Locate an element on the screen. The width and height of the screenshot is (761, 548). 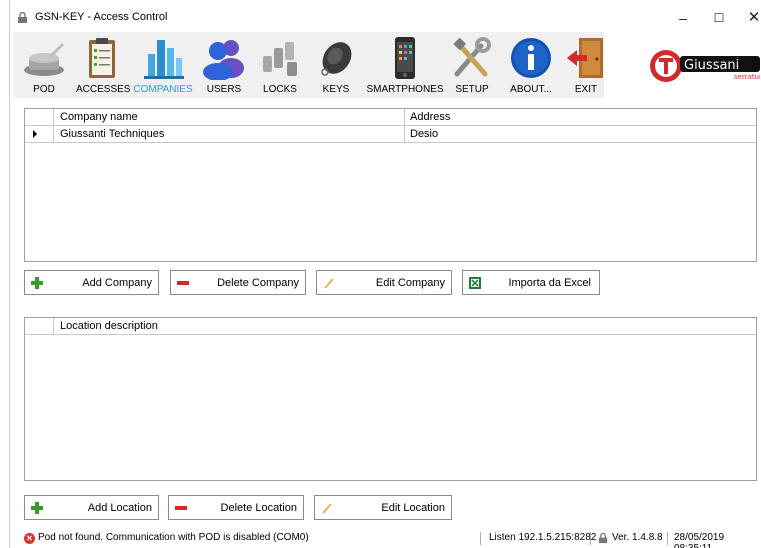
status-version: Ver. 1.4.8.8 is located at coordinates (637, 537).